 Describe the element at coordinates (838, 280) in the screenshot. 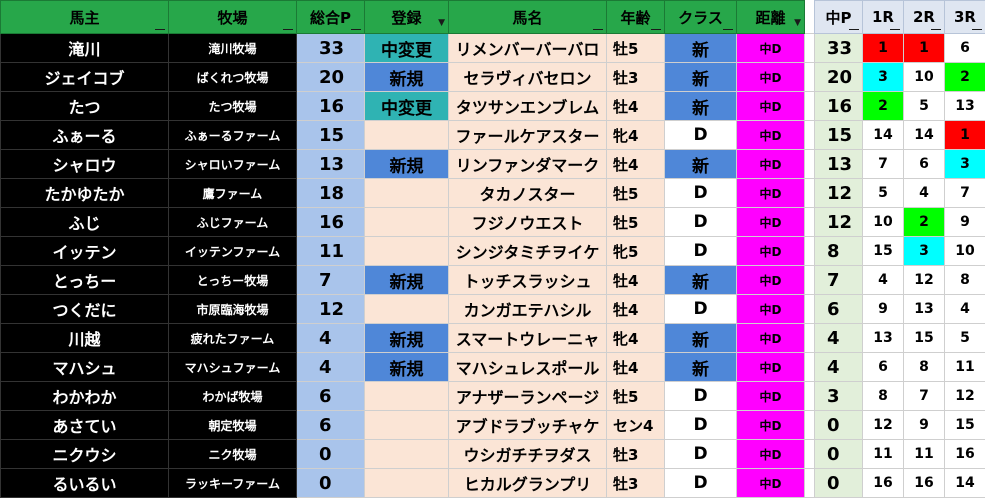

I see `mid-points-cell: 7` at that location.